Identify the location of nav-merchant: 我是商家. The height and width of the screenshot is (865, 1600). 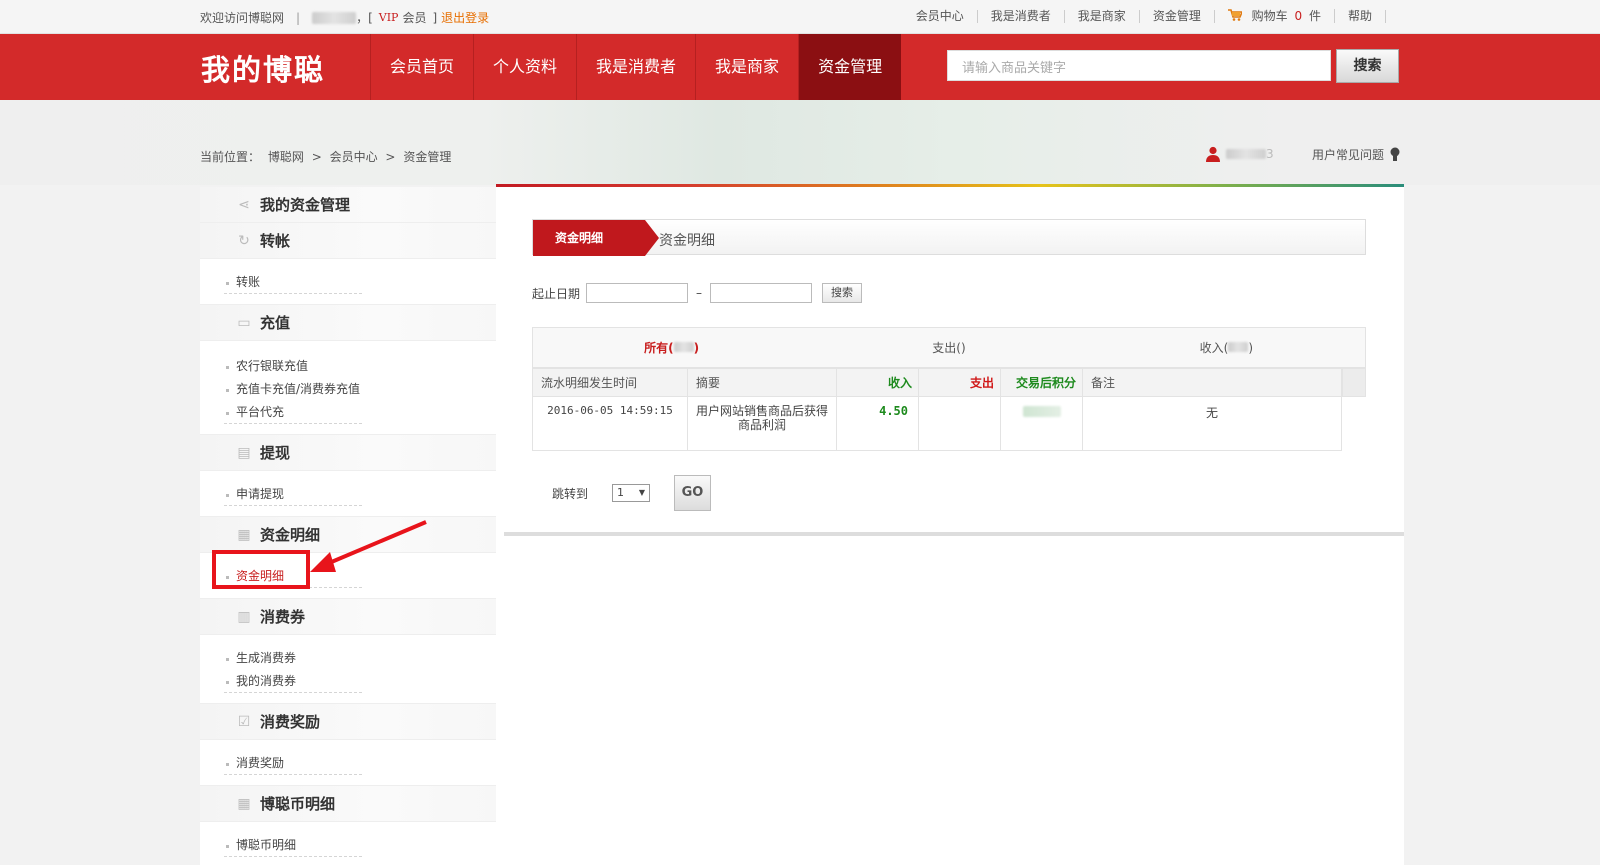
(746, 67).